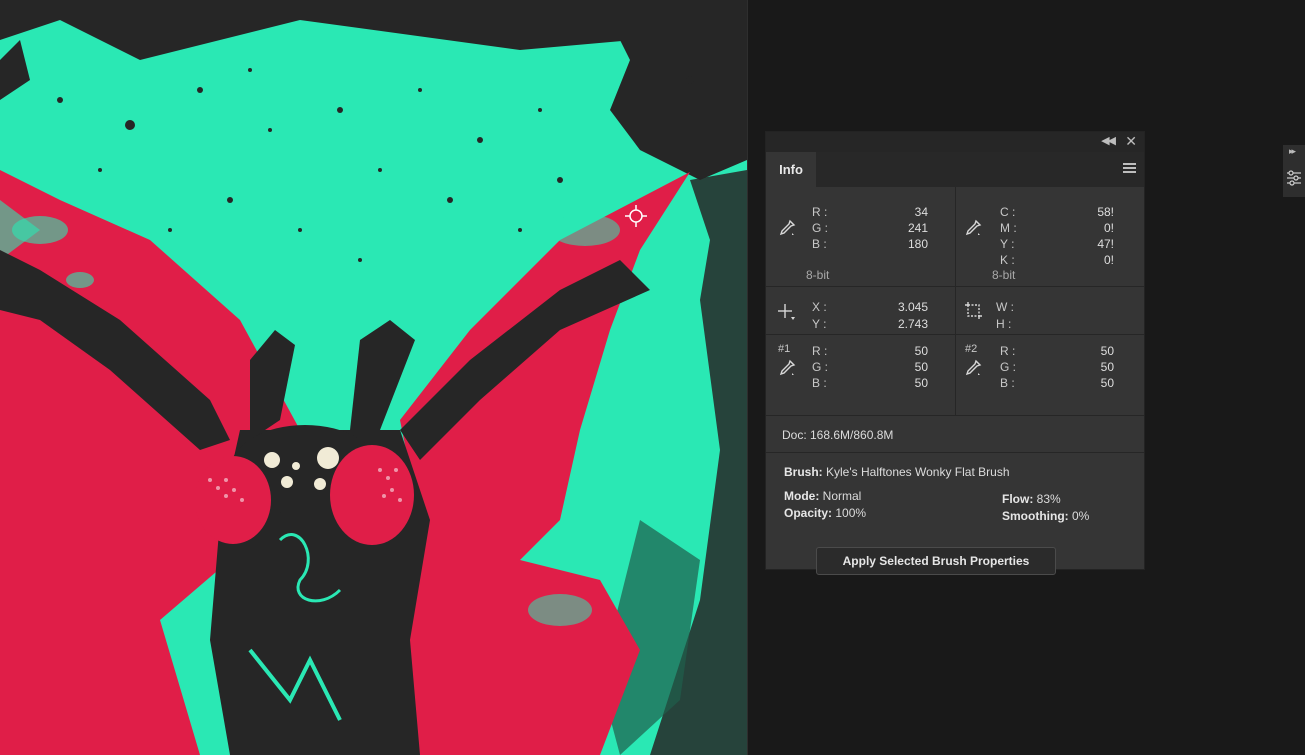  I want to click on apply-brush-properties-button: Apply Selected Brush Properties, so click(936, 561).